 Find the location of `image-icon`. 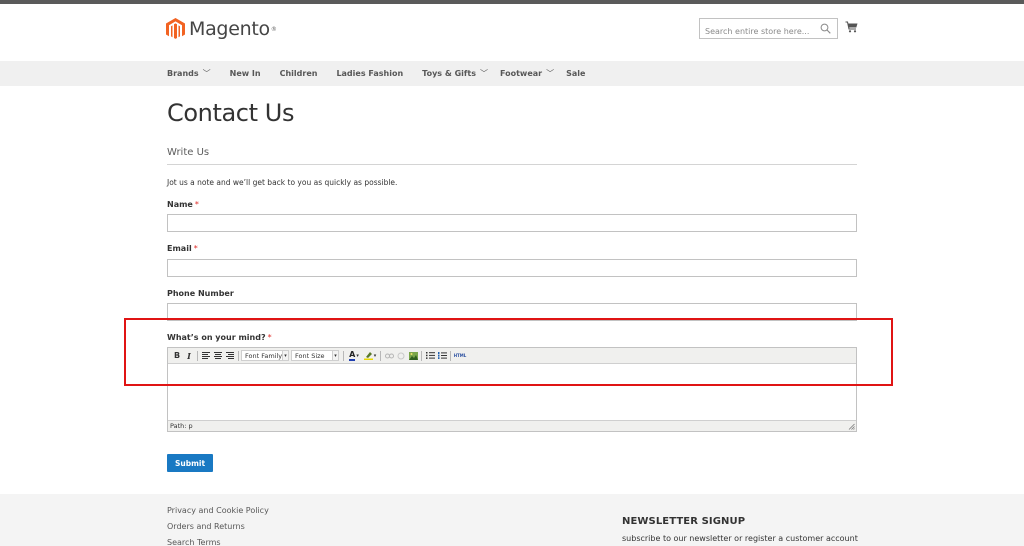

image-icon is located at coordinates (413, 355).